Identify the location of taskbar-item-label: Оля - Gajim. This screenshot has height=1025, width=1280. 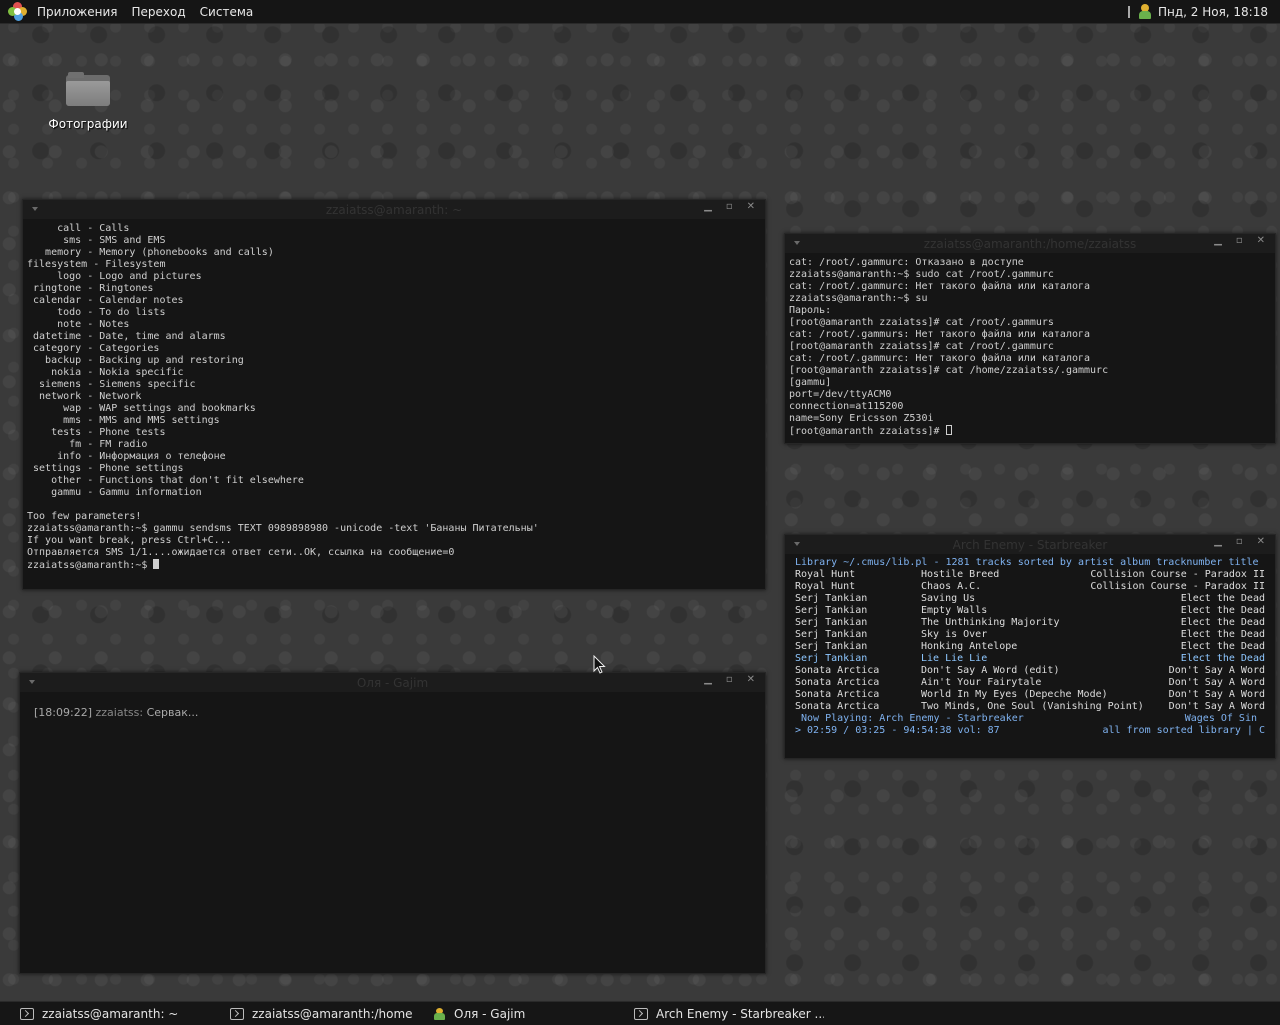
(490, 1013).